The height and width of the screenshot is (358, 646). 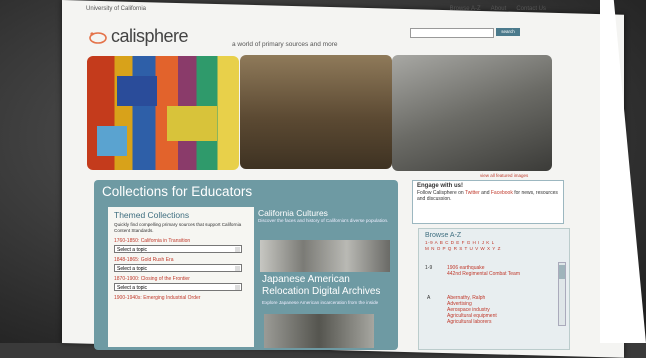 I want to click on about-link: About, so click(x=499, y=9).